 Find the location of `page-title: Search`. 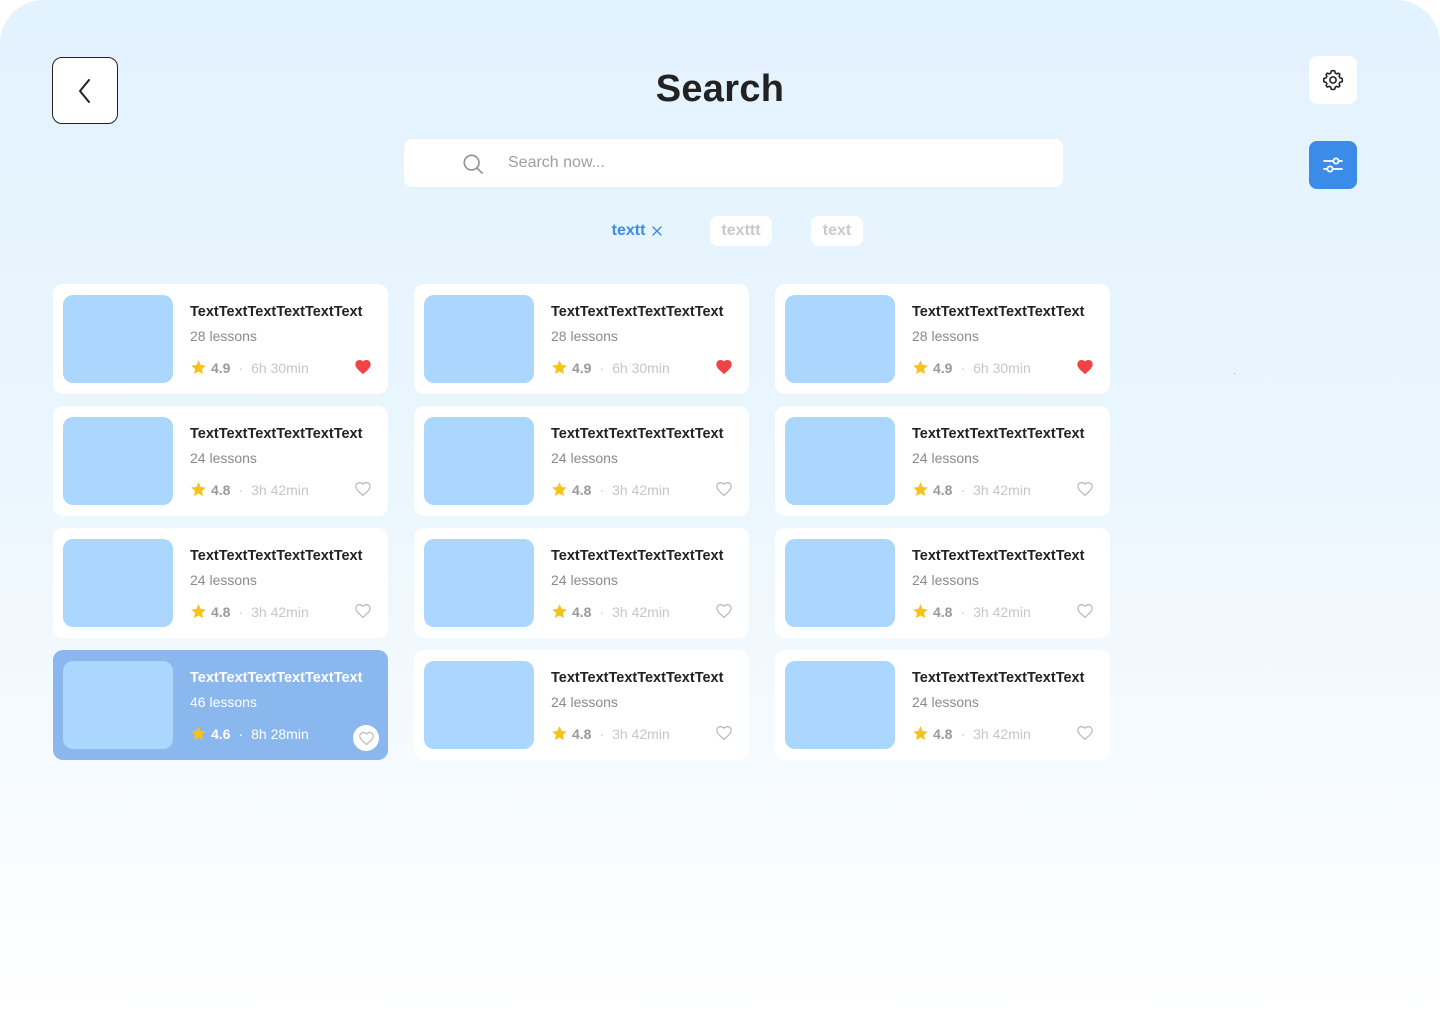

page-title: Search is located at coordinates (720, 89).